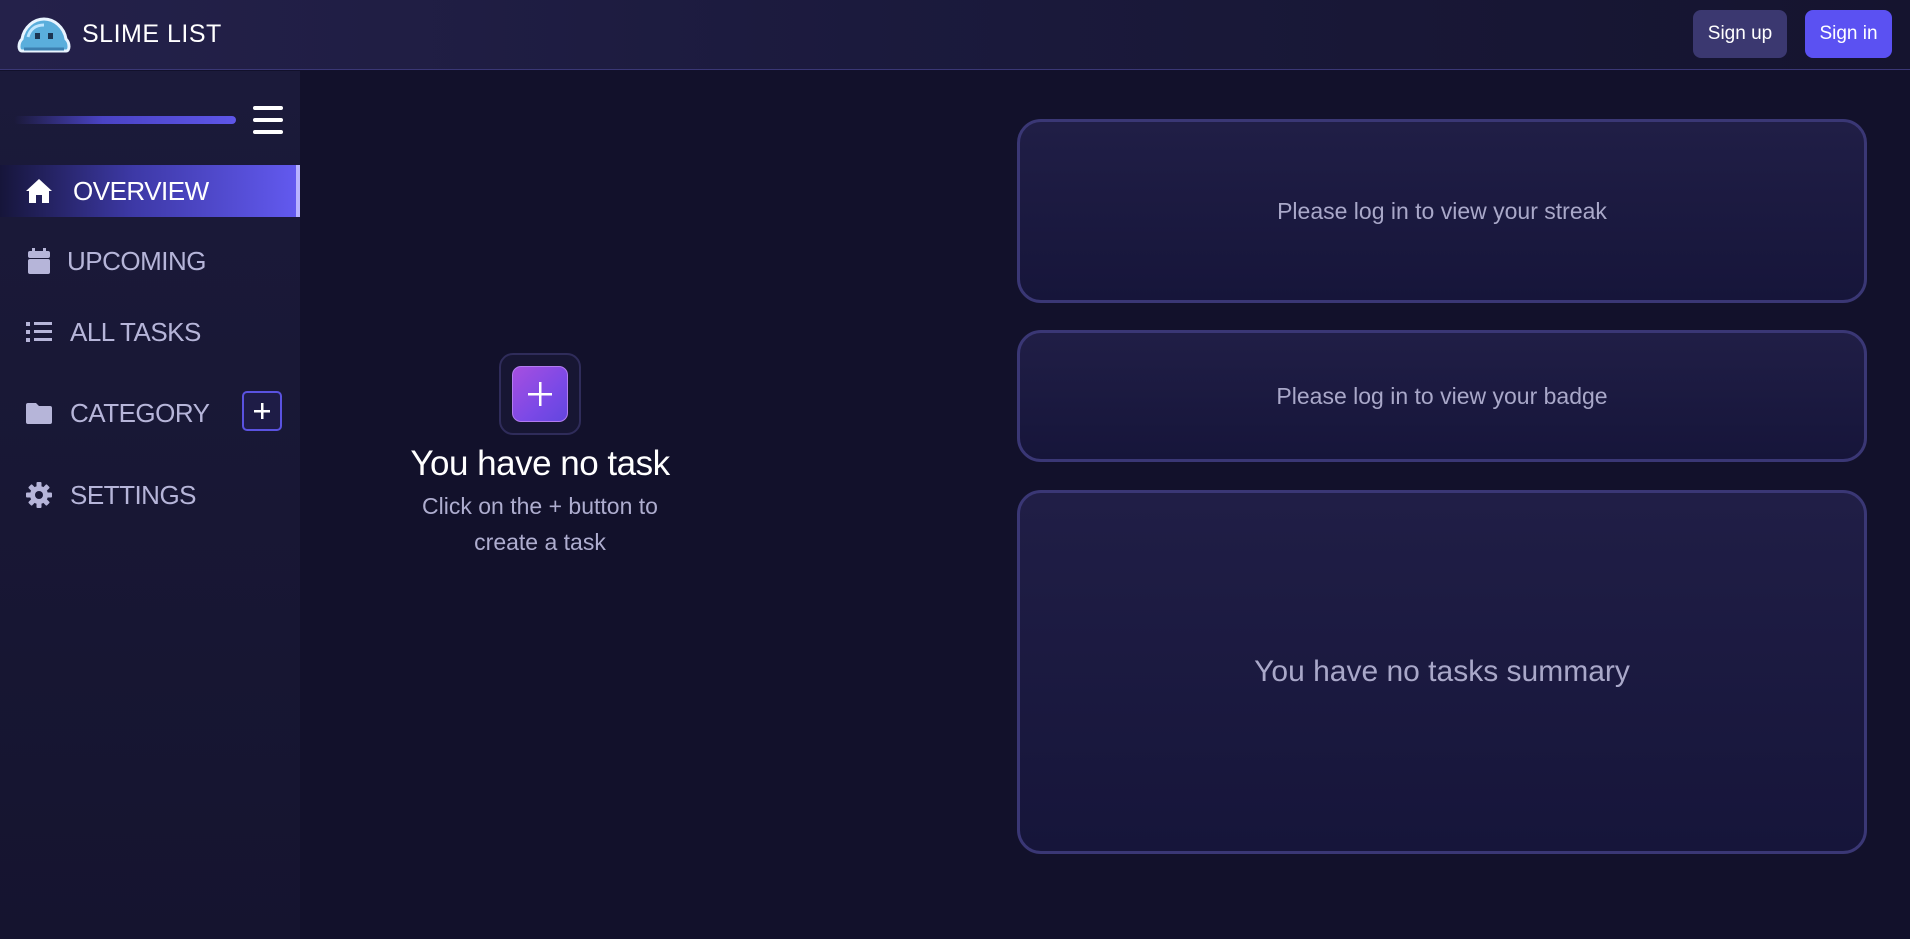 The height and width of the screenshot is (939, 1910). What do you see at coordinates (540, 524) in the screenshot?
I see `empty-state-subtitle: Click on the + button to create a task` at bounding box center [540, 524].